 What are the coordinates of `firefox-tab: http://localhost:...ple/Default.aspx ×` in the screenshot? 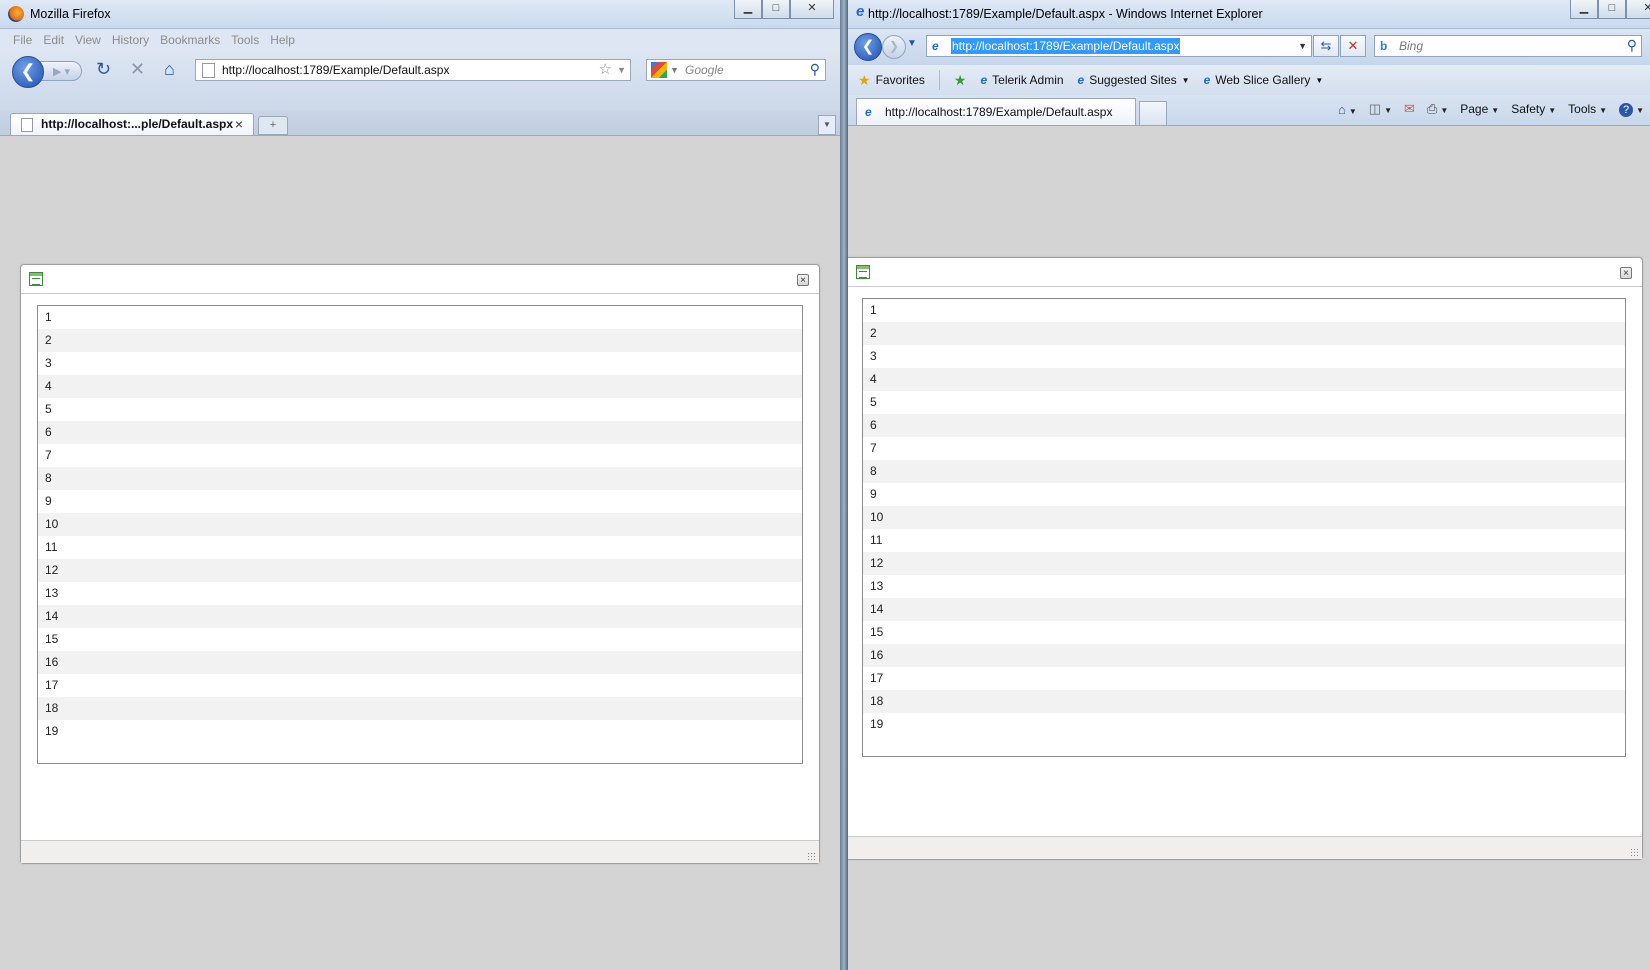 It's located at (132, 124).